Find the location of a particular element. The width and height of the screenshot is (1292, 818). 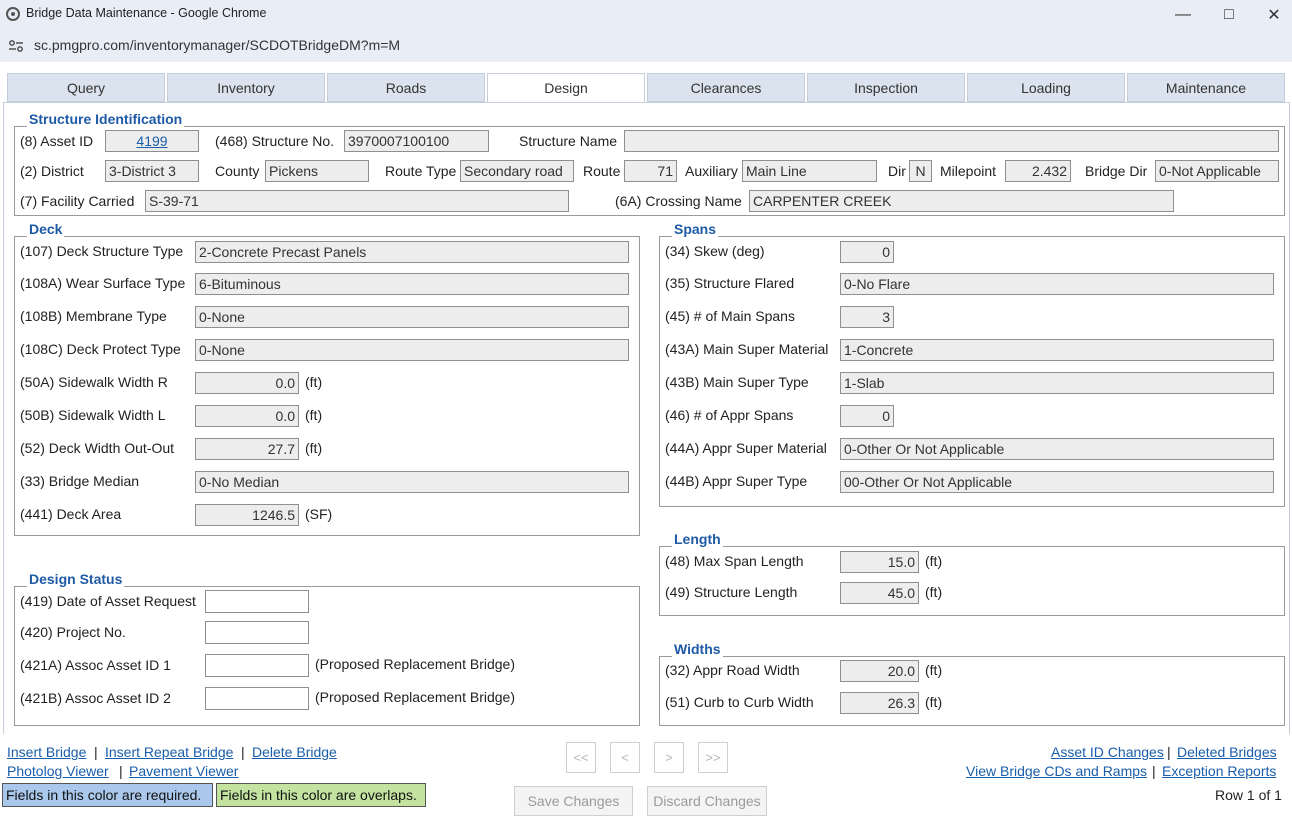

design-status-field-label: (421B) Assoc Asset ID 2 is located at coordinates (95, 698).